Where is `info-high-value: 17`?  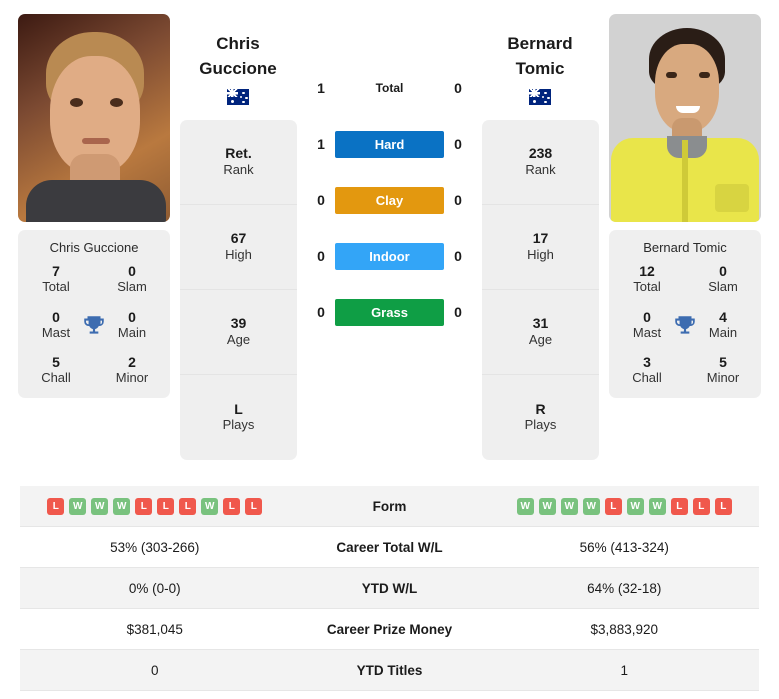 info-high-value: 17 is located at coordinates (540, 238).